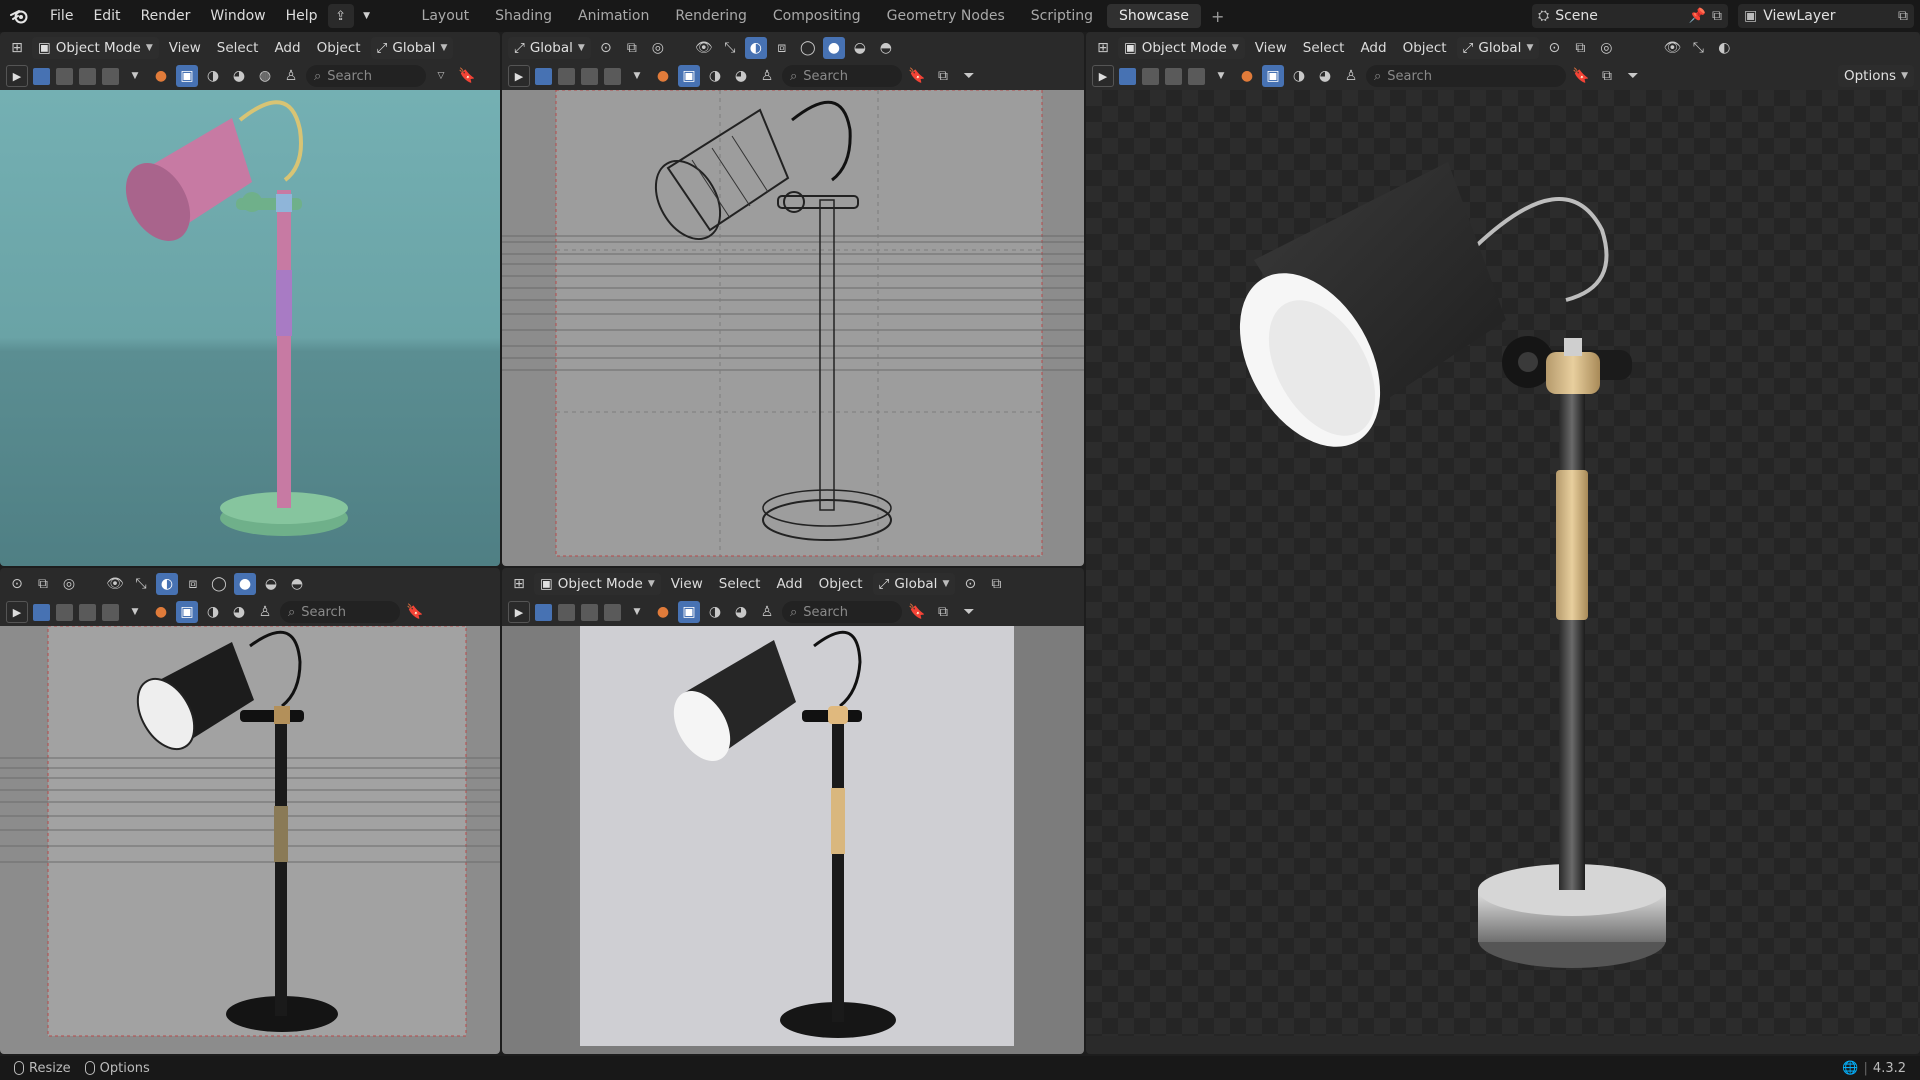 This screenshot has width=1920, height=1080. What do you see at coordinates (61, 16) in the screenshot?
I see `menu-file: File` at bounding box center [61, 16].